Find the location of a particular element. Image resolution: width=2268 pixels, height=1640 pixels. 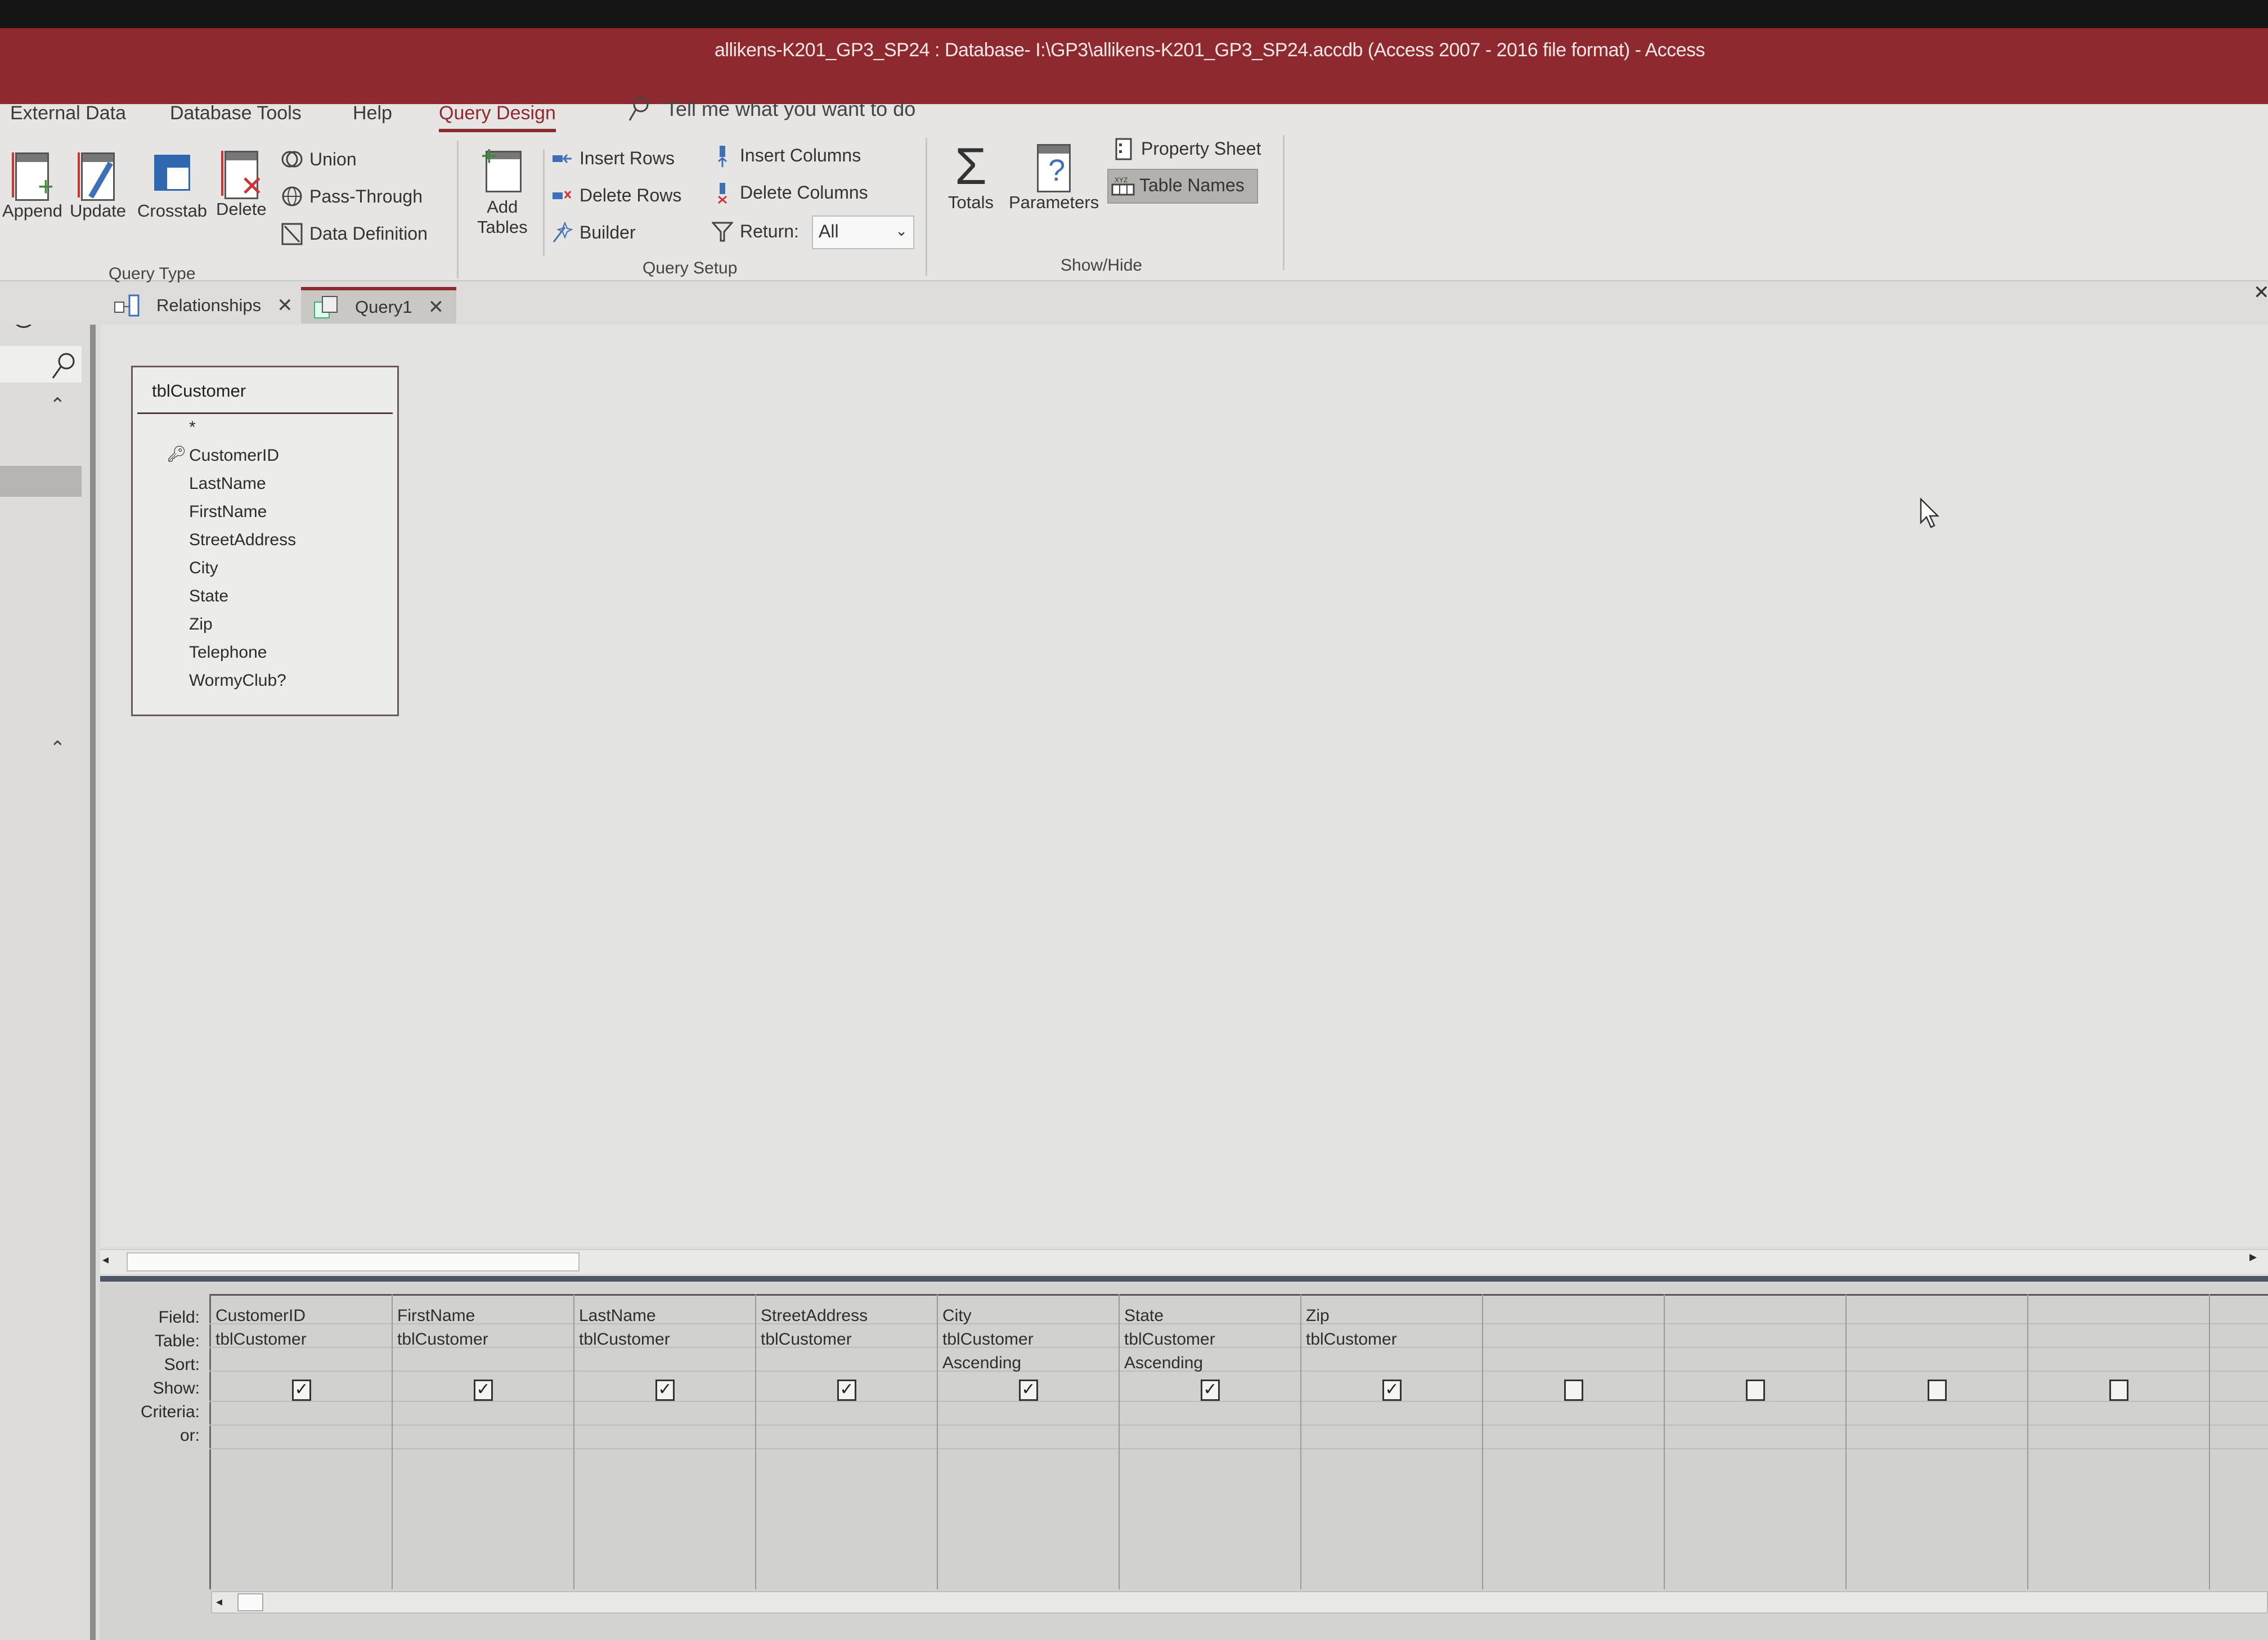

field-list-item: FirstName is located at coordinates (228, 512).